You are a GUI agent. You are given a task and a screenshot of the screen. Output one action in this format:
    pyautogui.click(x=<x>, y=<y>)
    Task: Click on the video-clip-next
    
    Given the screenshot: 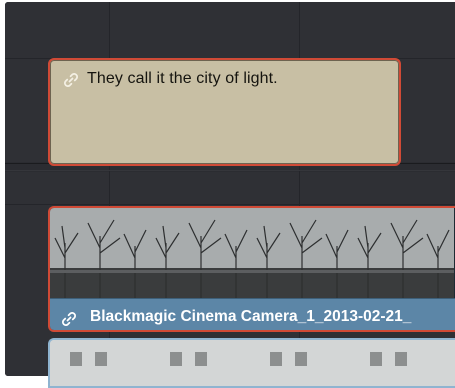 What is the action you would take?
    pyautogui.click(x=251, y=363)
    